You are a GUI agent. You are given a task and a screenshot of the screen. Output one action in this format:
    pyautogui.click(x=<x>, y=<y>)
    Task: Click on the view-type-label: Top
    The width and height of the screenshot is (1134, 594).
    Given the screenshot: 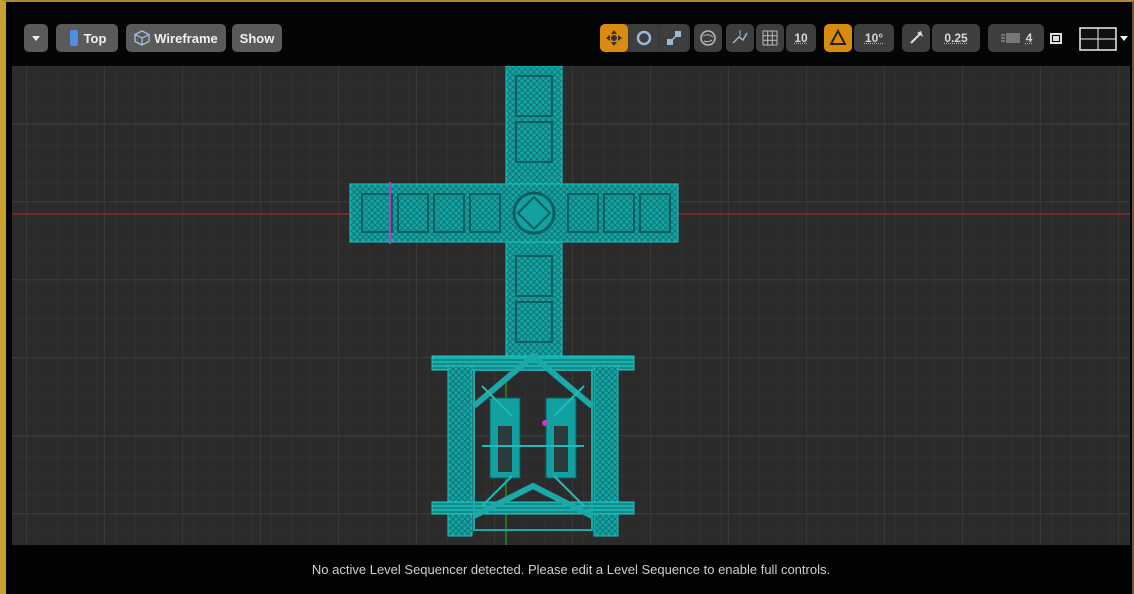 What is the action you would take?
    pyautogui.click(x=95, y=38)
    